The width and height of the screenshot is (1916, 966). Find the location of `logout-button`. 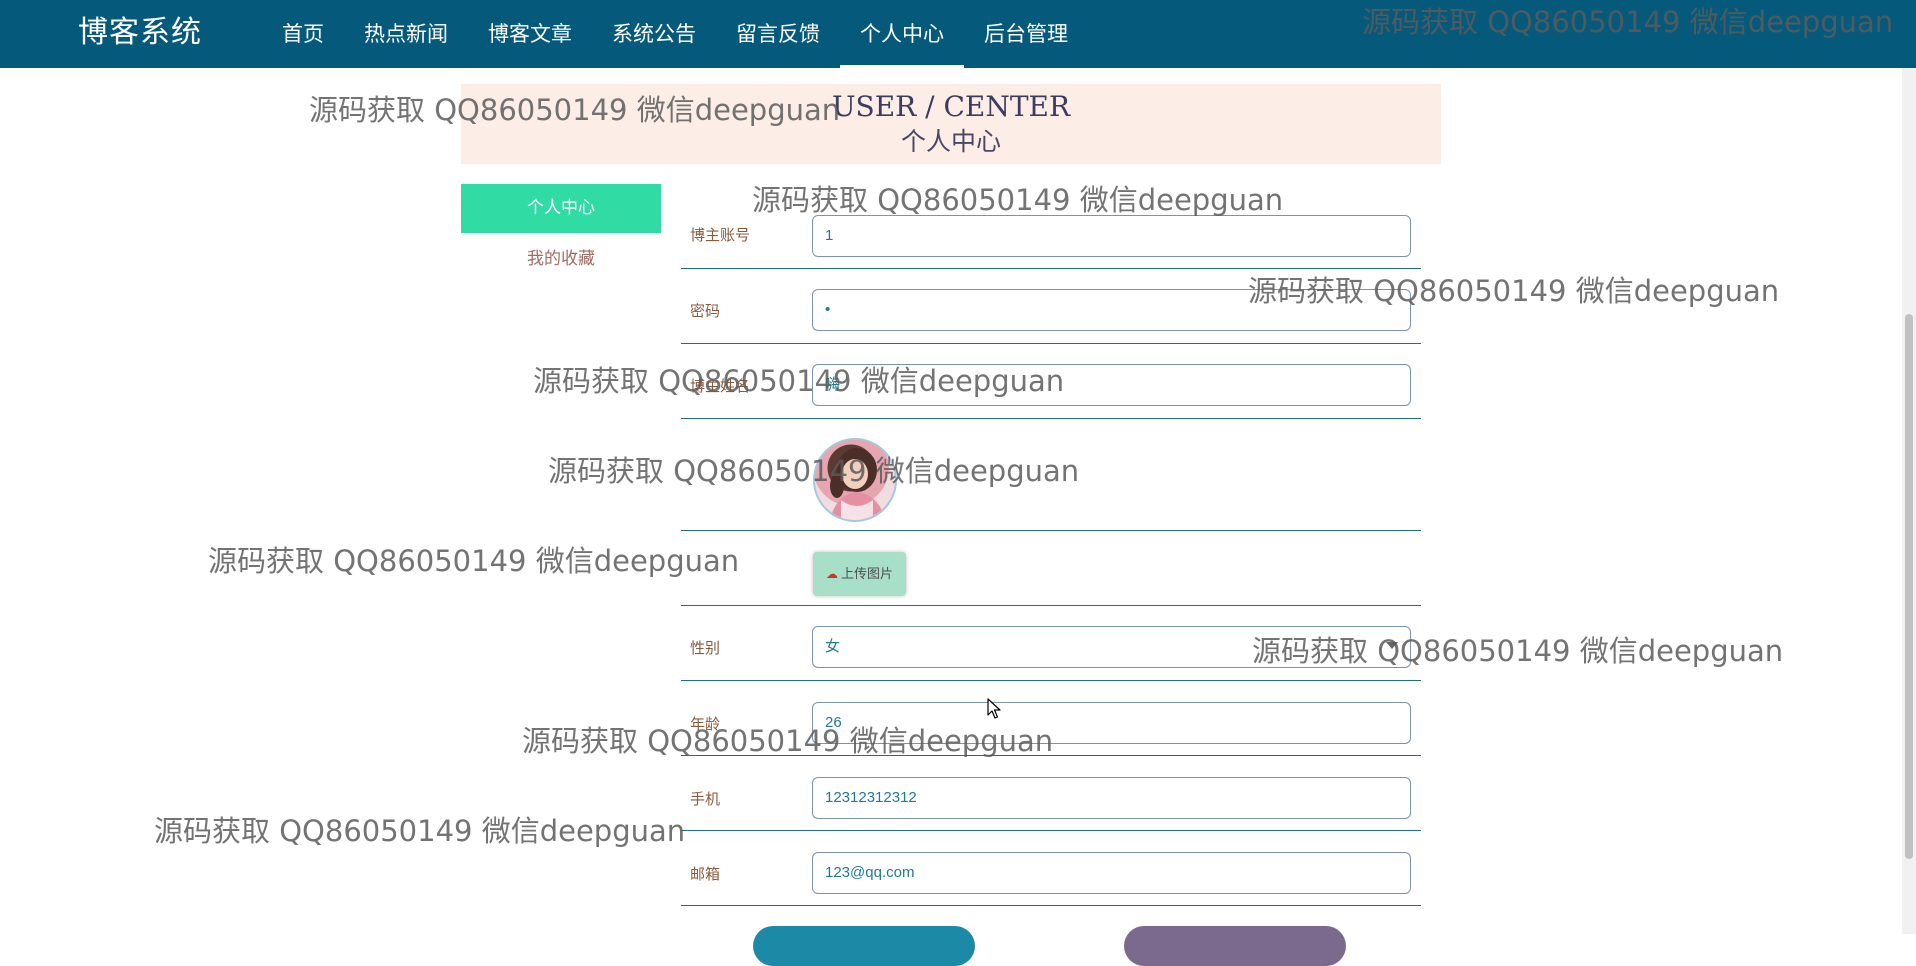

logout-button is located at coordinates (1235, 946).